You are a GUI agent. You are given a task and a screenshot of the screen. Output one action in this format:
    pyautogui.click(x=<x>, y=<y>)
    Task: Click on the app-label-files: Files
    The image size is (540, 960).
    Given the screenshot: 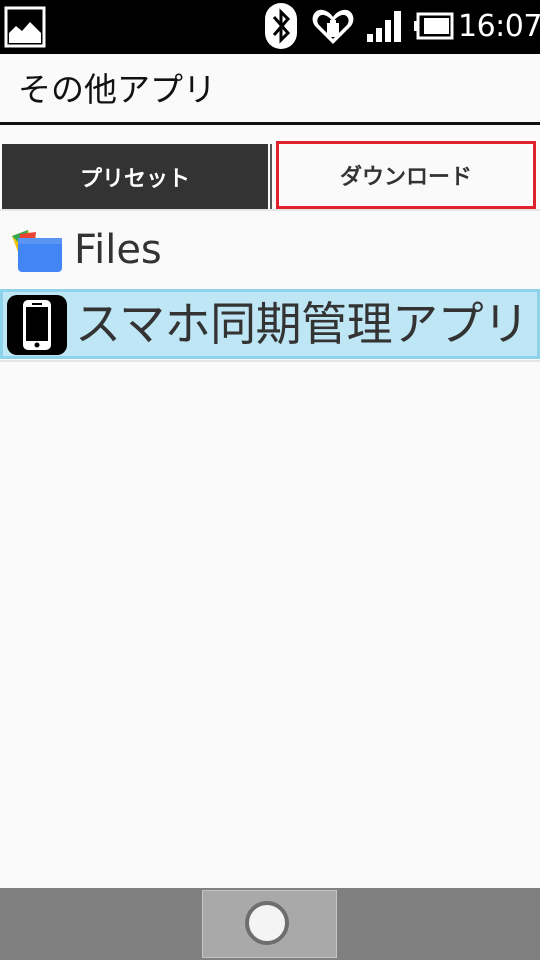 What is the action you would take?
    pyautogui.click(x=118, y=250)
    